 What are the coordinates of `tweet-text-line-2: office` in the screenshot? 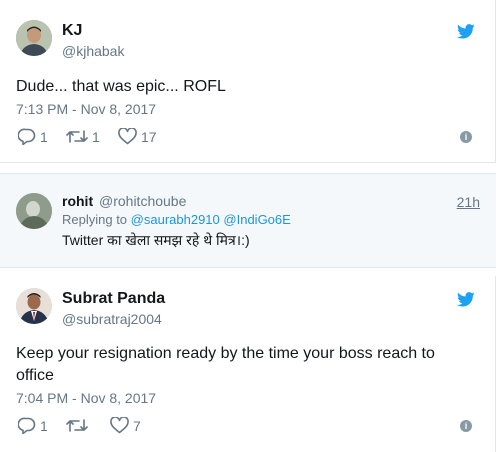 It's located at (35, 375).